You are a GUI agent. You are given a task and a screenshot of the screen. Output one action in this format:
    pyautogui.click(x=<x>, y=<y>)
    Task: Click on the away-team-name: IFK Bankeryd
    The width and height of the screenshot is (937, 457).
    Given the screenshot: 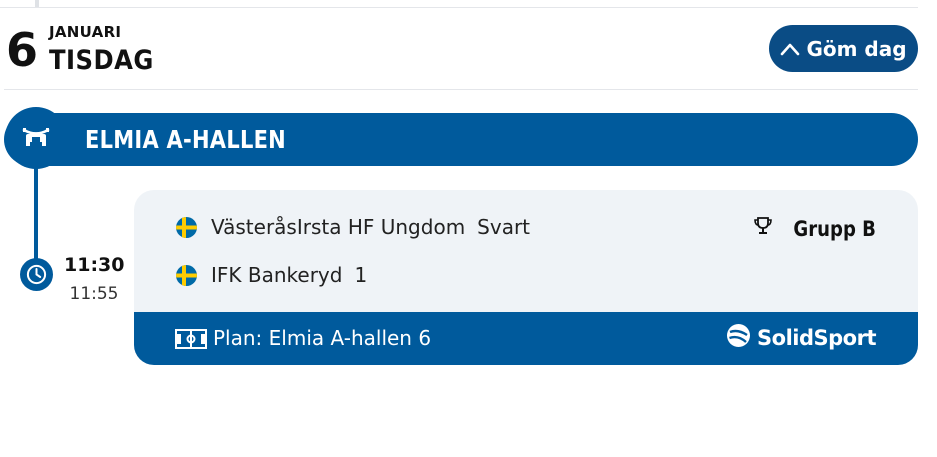 What is the action you would take?
    pyautogui.click(x=277, y=275)
    